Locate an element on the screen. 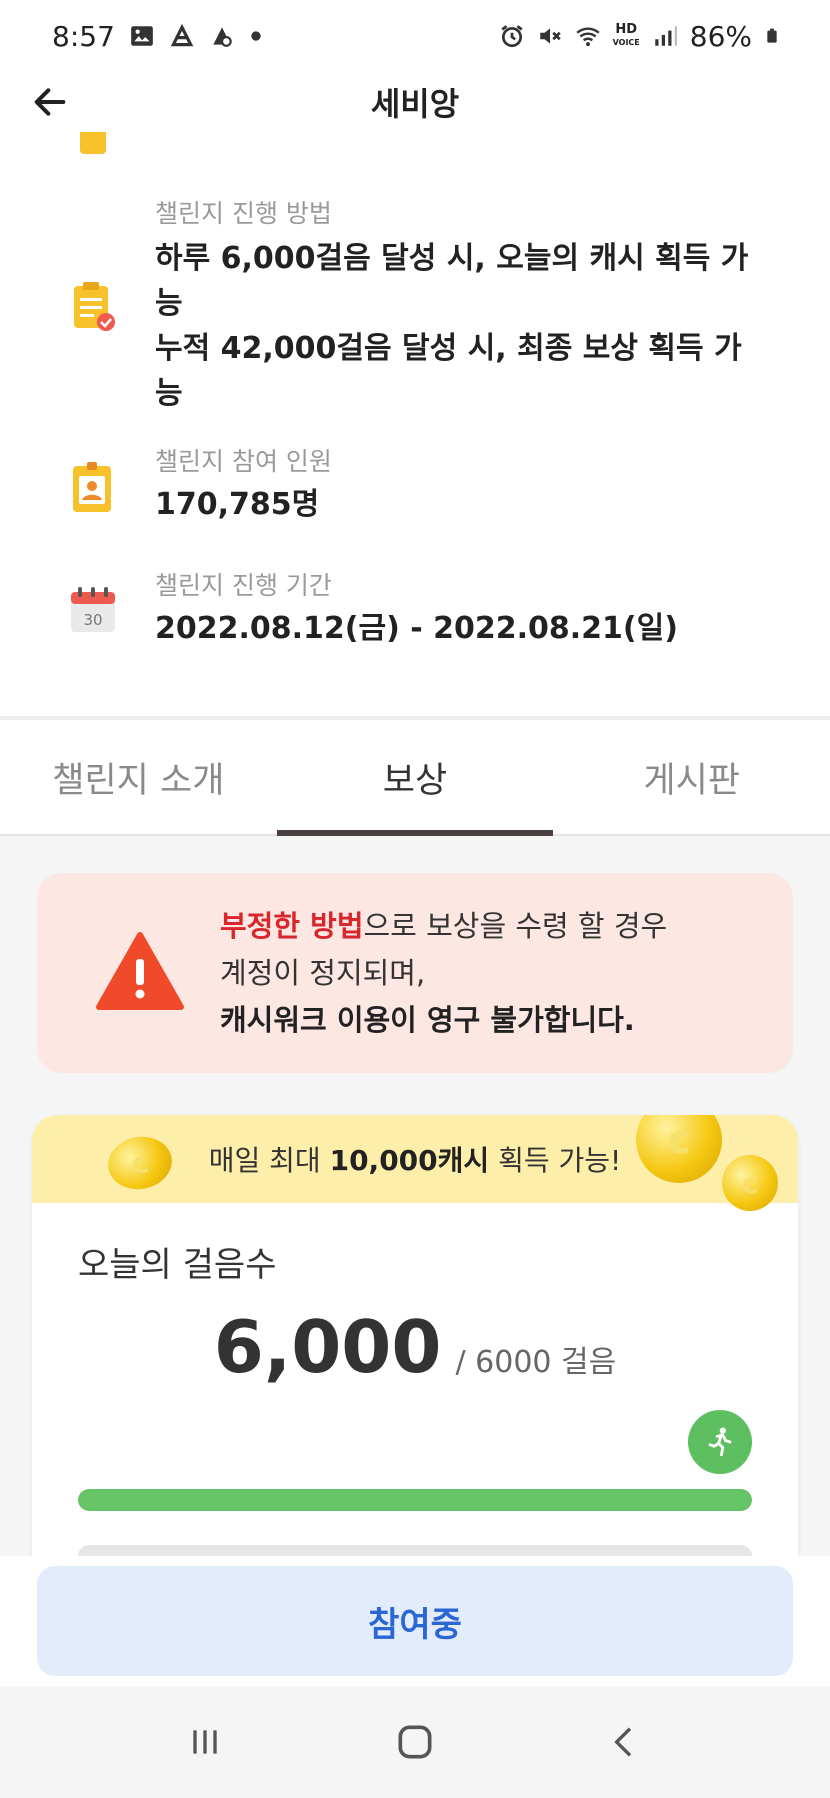 Image resolution: width=830 pixels, height=1798 pixels. system-back-button is located at coordinates (625, 1742).